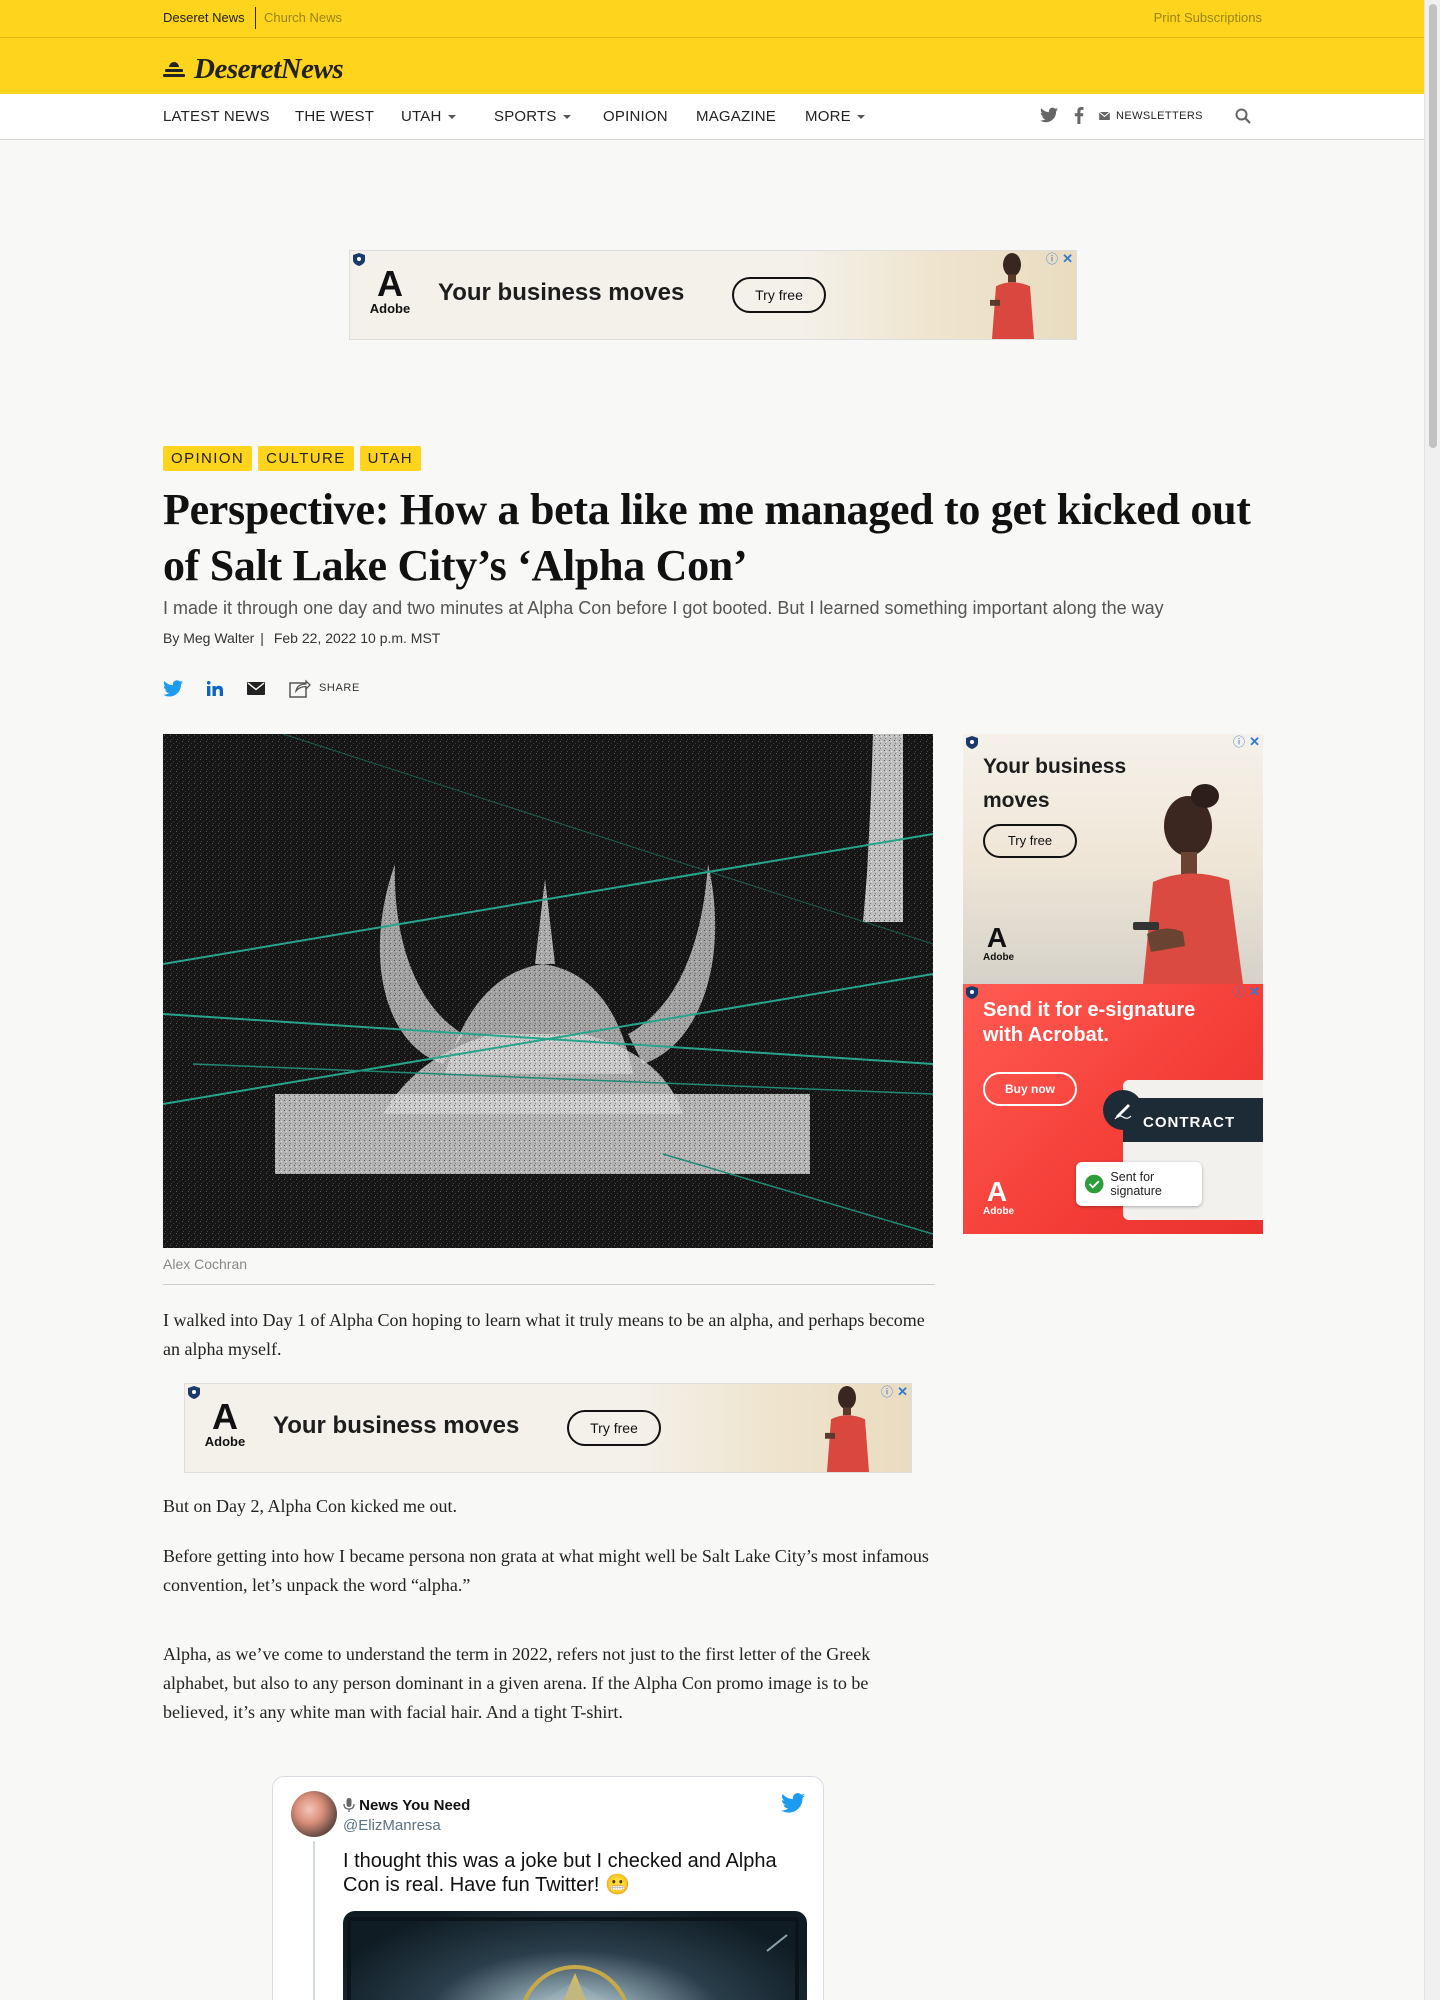 The width and height of the screenshot is (1440, 2000). Describe the element at coordinates (1159, 116) in the screenshot. I see `newsletters-label: NEWSLETTERS` at that location.